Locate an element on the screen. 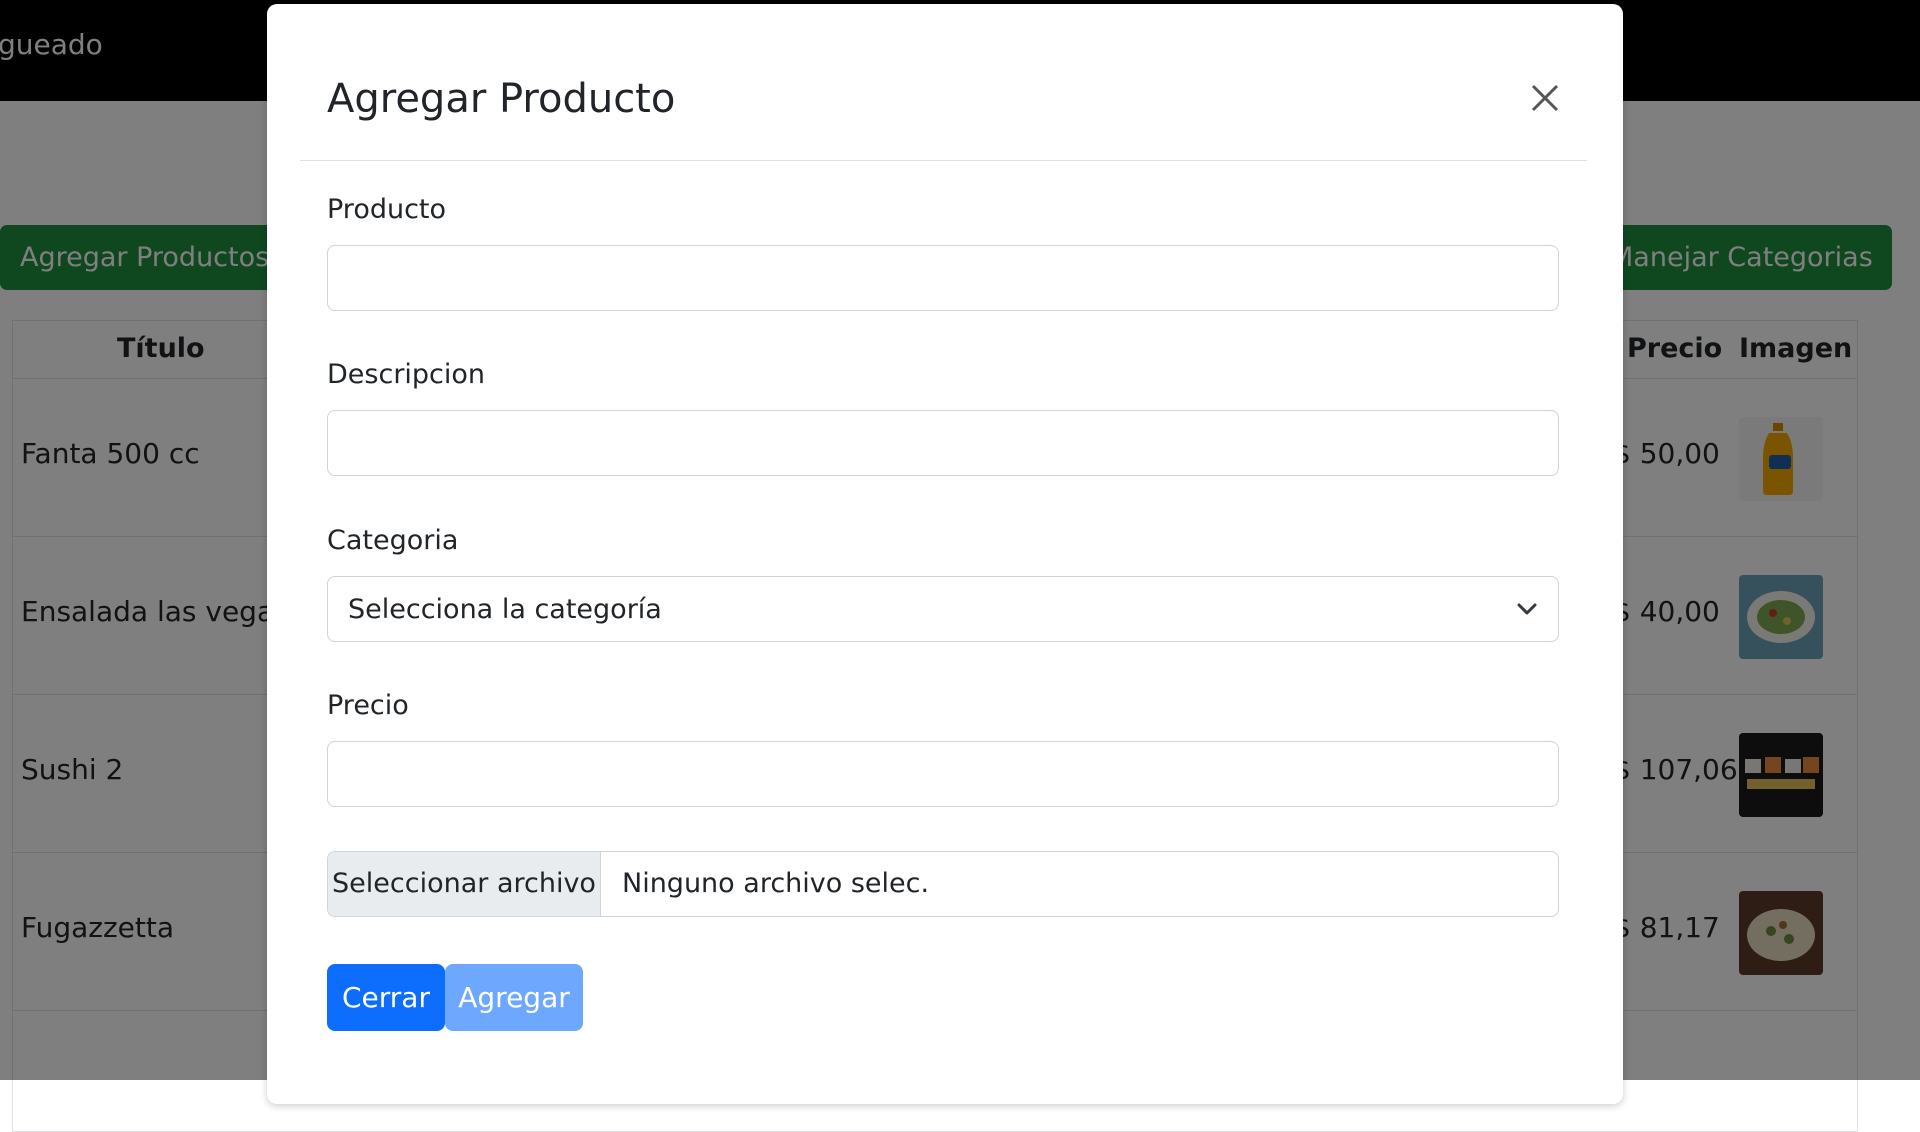  modal-header: Agregar Producto is located at coordinates (943, 82).